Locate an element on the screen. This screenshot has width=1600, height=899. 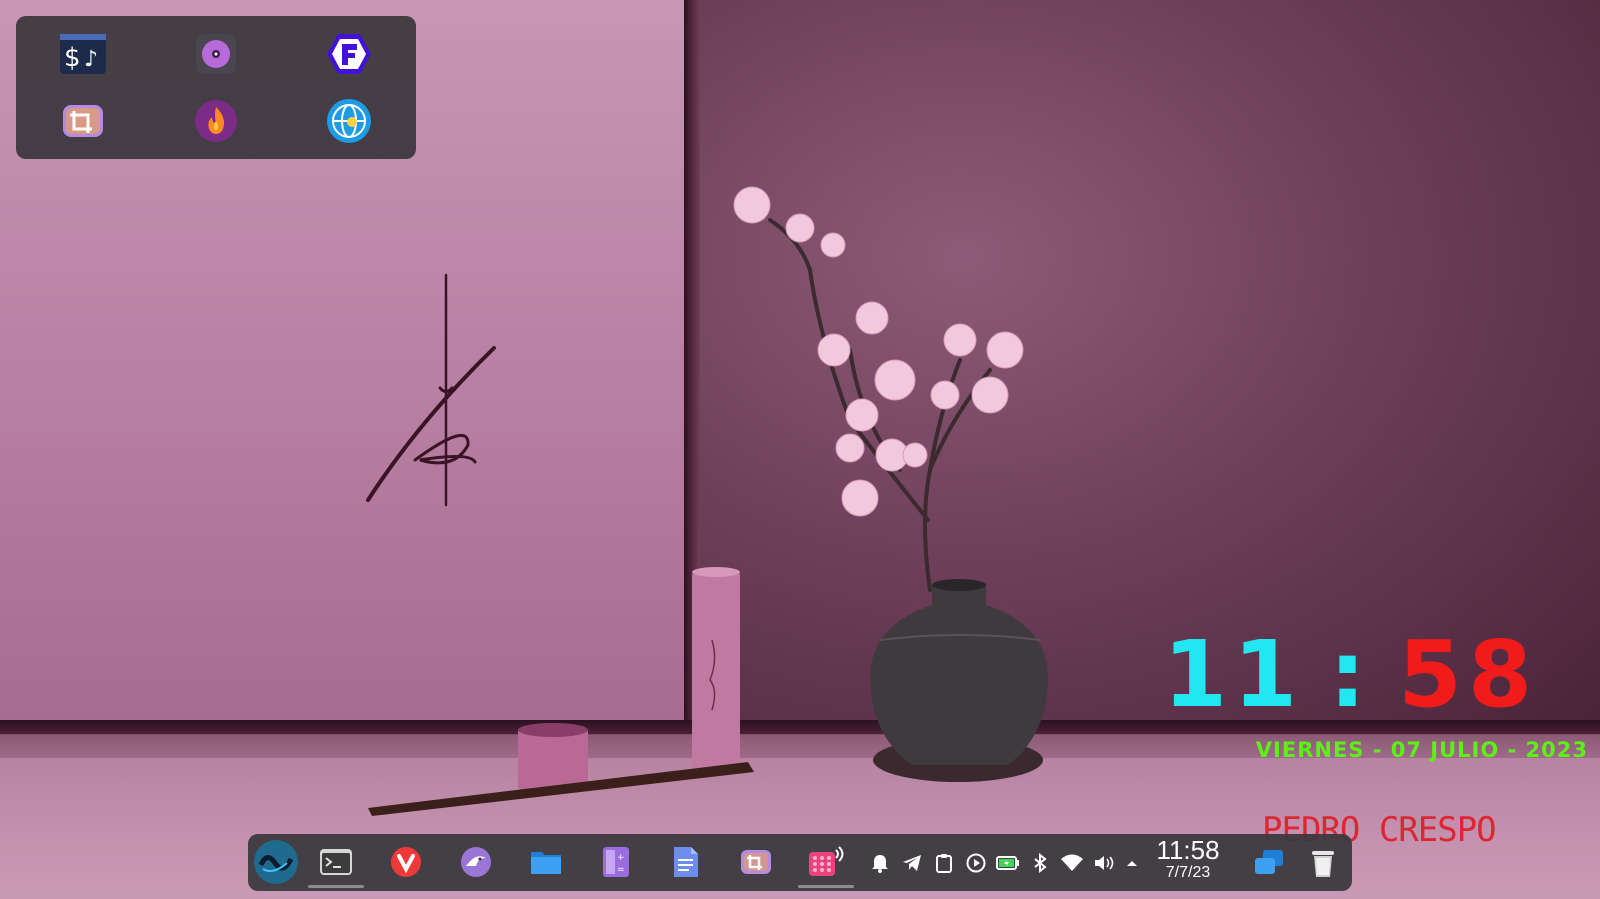
clock-time: 11:58 is located at coordinates (1360, 675).